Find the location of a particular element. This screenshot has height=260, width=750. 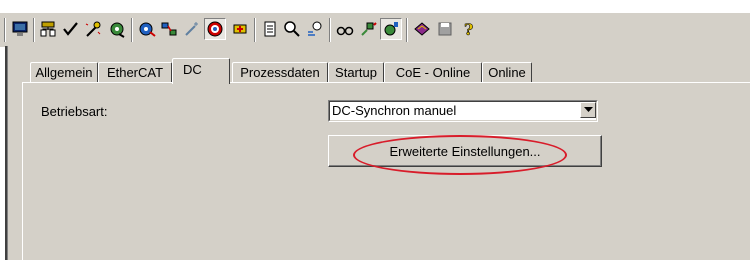

network-scan-icon is located at coordinates (169, 29).